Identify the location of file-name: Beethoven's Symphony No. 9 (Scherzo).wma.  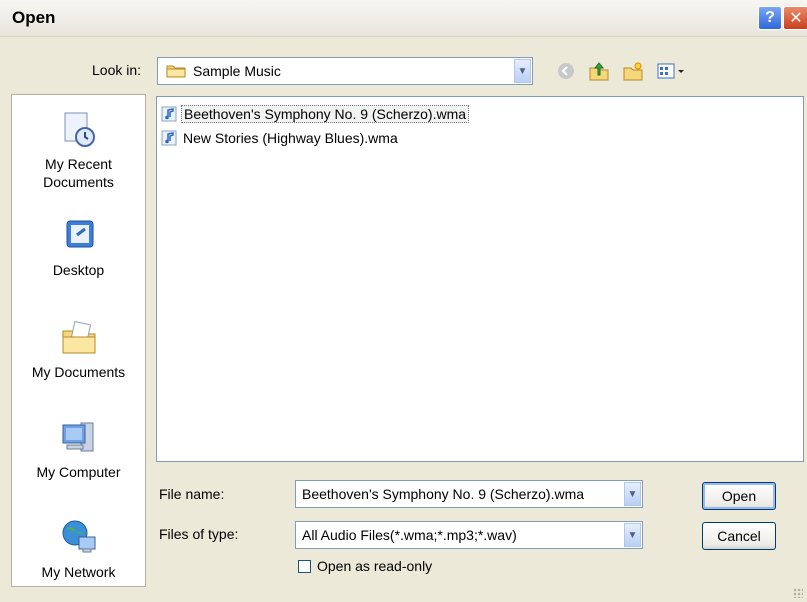
(325, 114).